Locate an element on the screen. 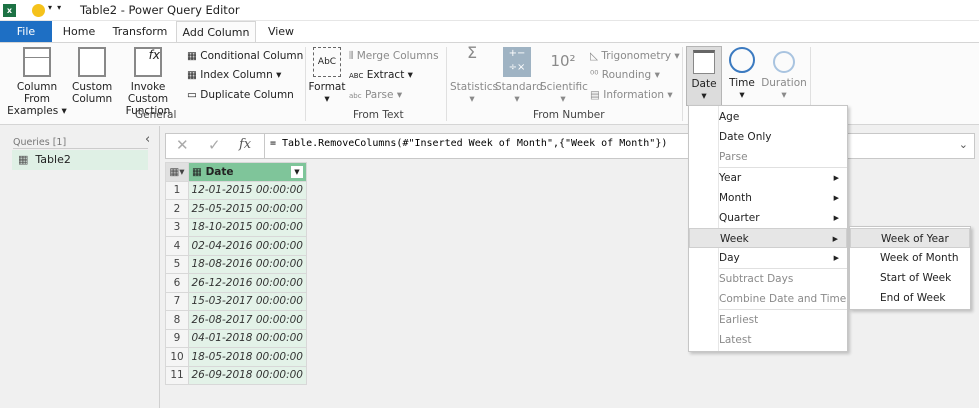 This screenshot has width=979, height=408. table-row: 3 18-10-2015 00:00:00 is located at coordinates (236, 227).